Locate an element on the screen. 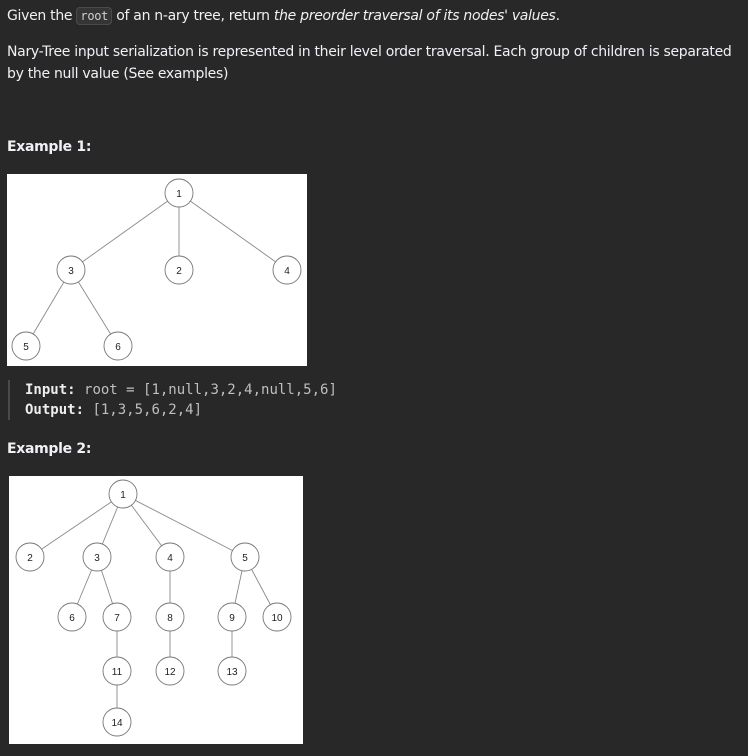  svg-text: 8 is located at coordinates (170, 618).